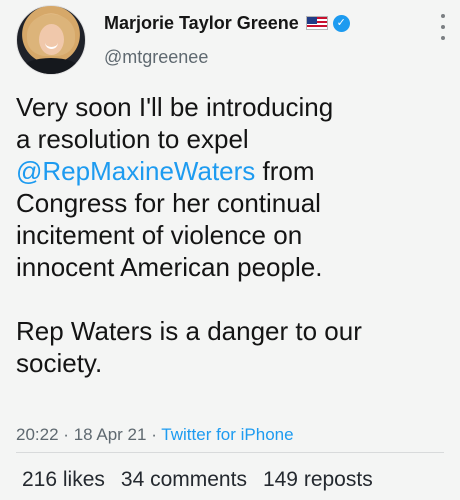 This screenshot has height=500, width=460. What do you see at coordinates (318, 480) in the screenshot?
I see `reposts-count: 149 reposts` at bounding box center [318, 480].